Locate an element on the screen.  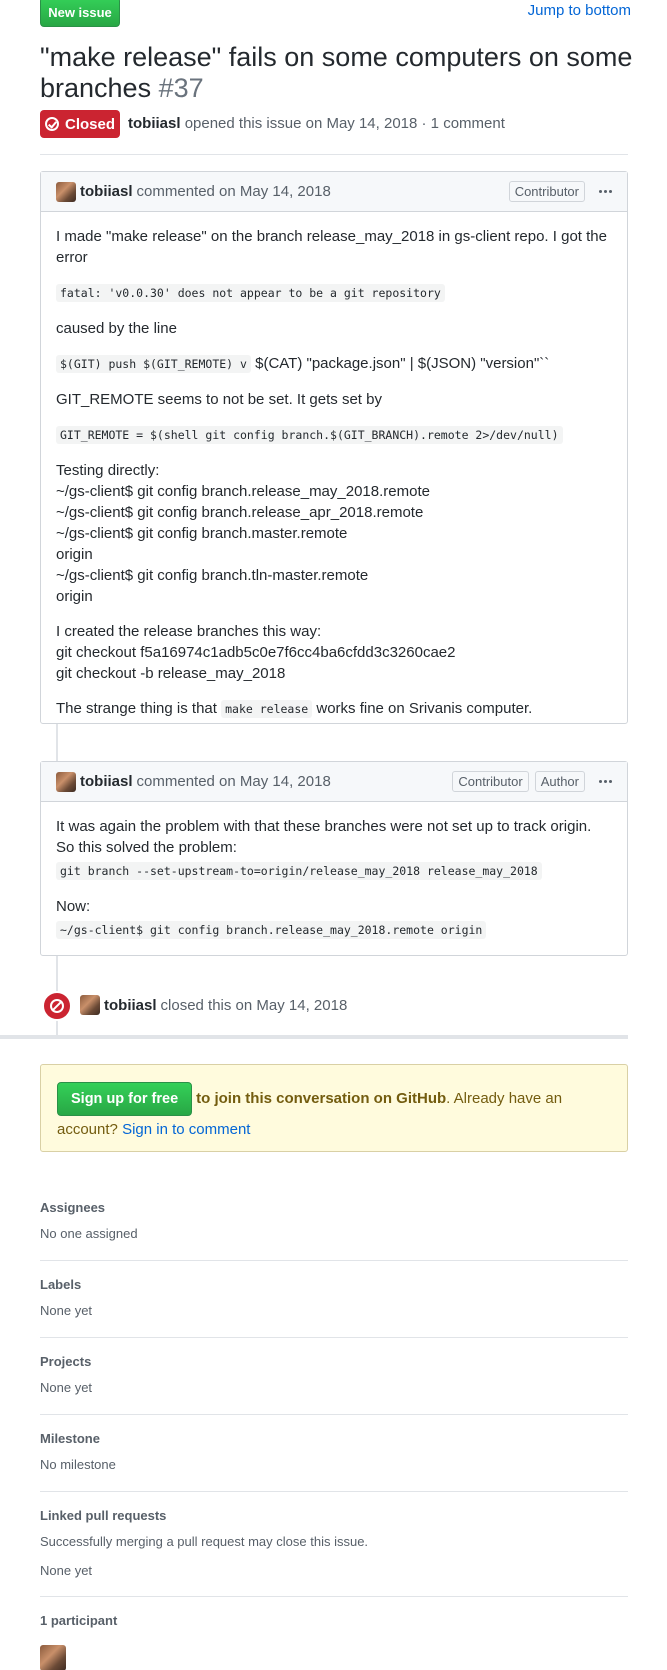
status-badge: Closed is located at coordinates (80, 124).